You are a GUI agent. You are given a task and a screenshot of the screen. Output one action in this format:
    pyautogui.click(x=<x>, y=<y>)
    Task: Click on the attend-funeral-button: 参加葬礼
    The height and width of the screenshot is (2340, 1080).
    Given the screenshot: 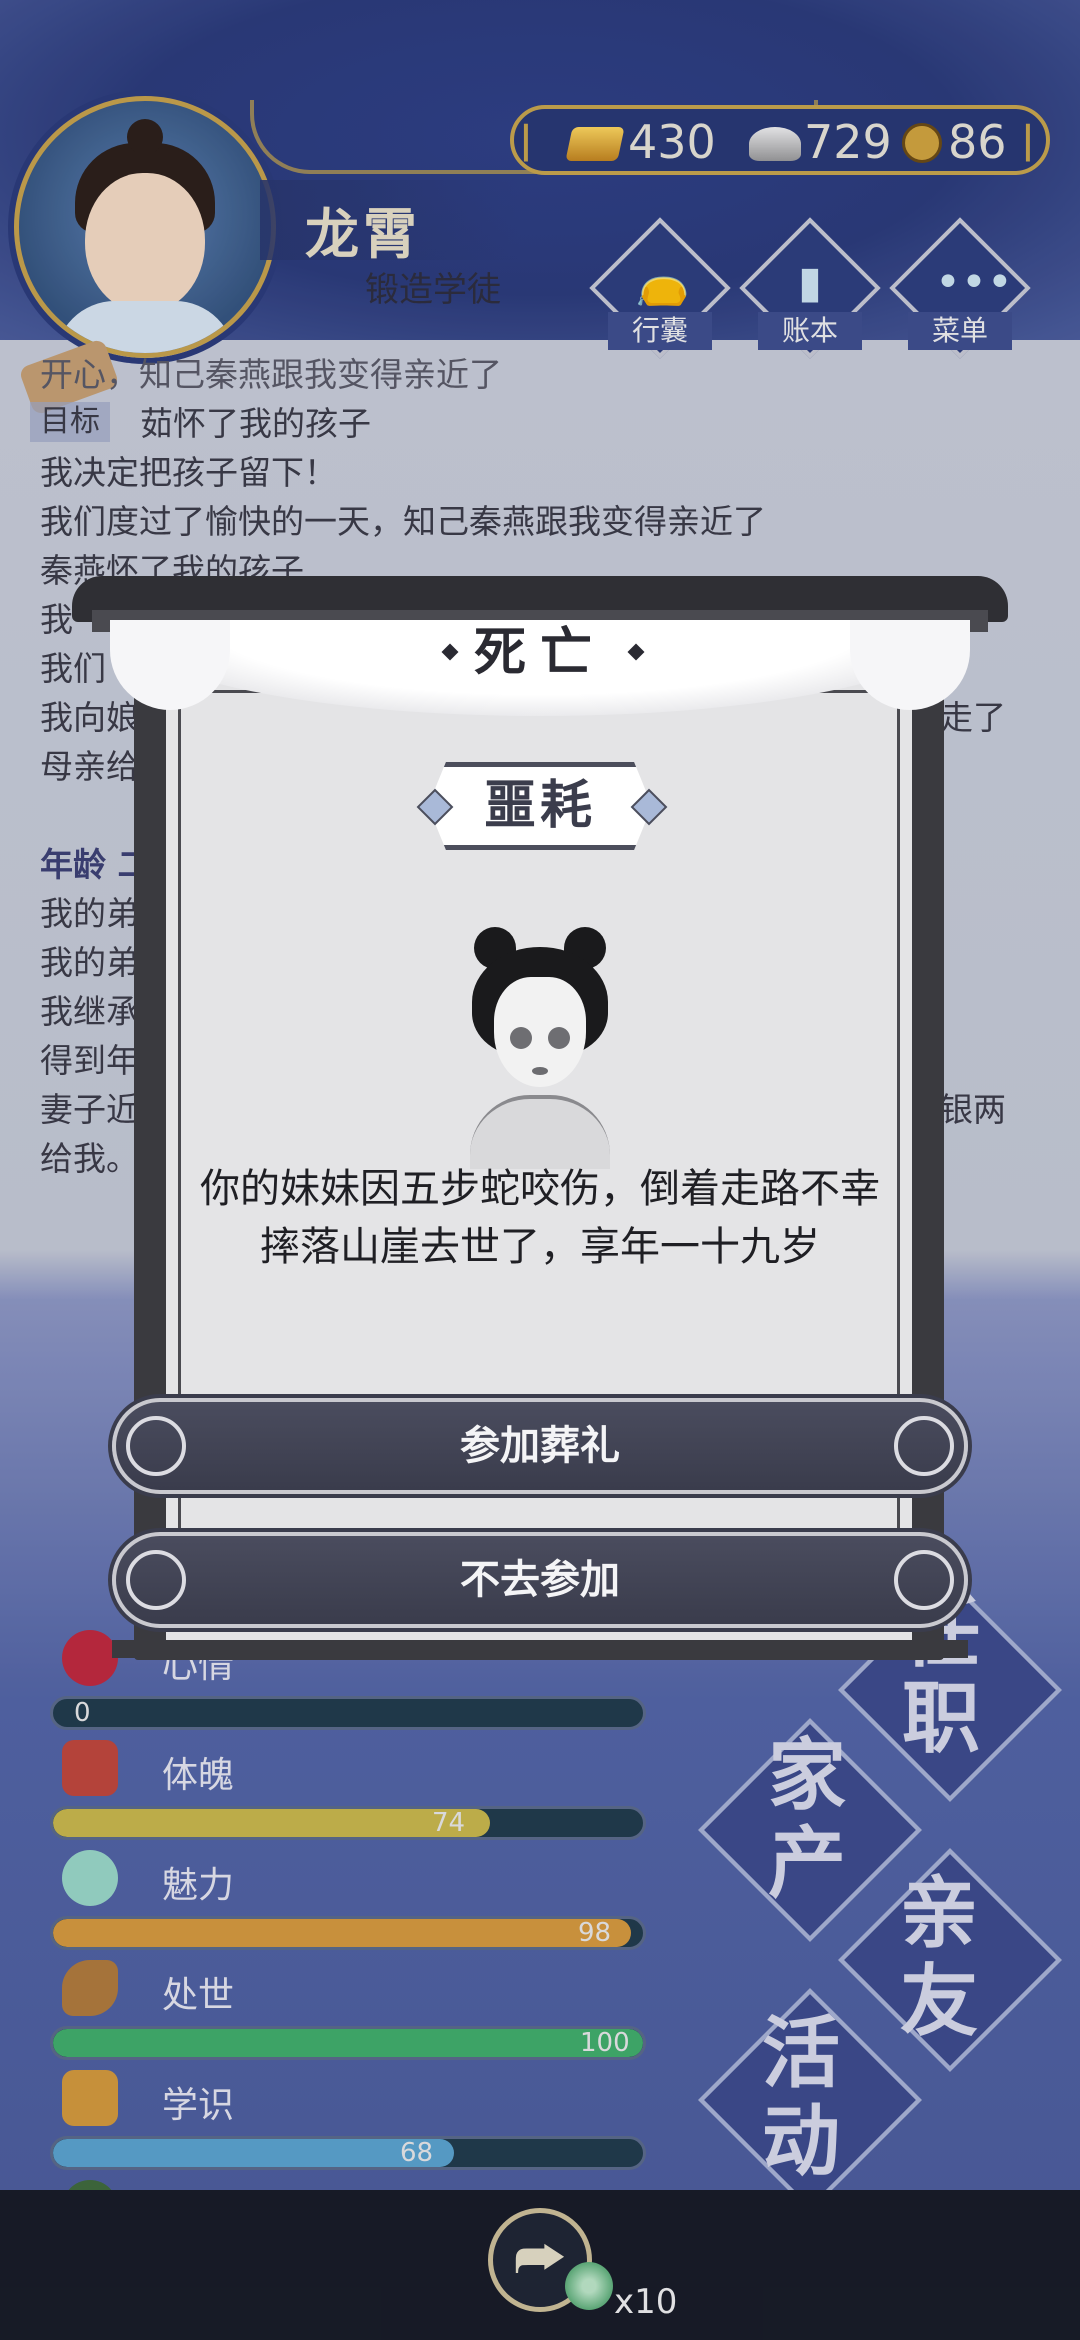 What is the action you would take?
    pyautogui.click(x=540, y=1446)
    